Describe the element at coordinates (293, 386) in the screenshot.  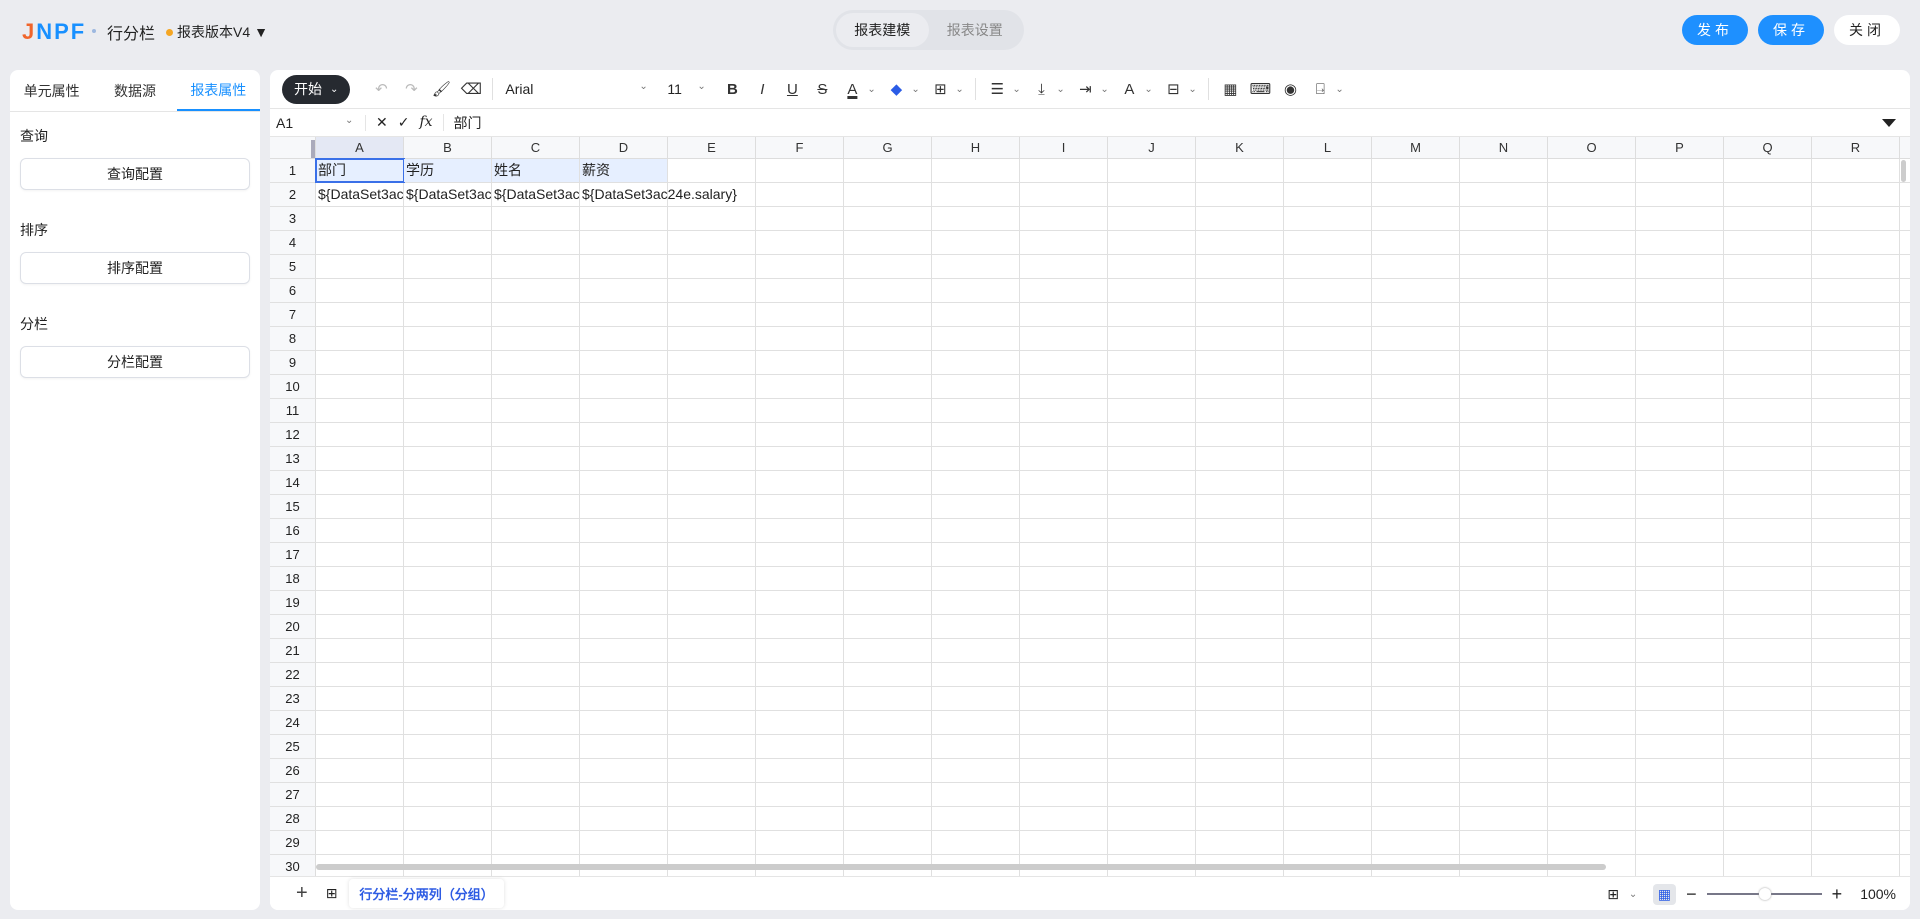
I see `row-header: 10` at that location.